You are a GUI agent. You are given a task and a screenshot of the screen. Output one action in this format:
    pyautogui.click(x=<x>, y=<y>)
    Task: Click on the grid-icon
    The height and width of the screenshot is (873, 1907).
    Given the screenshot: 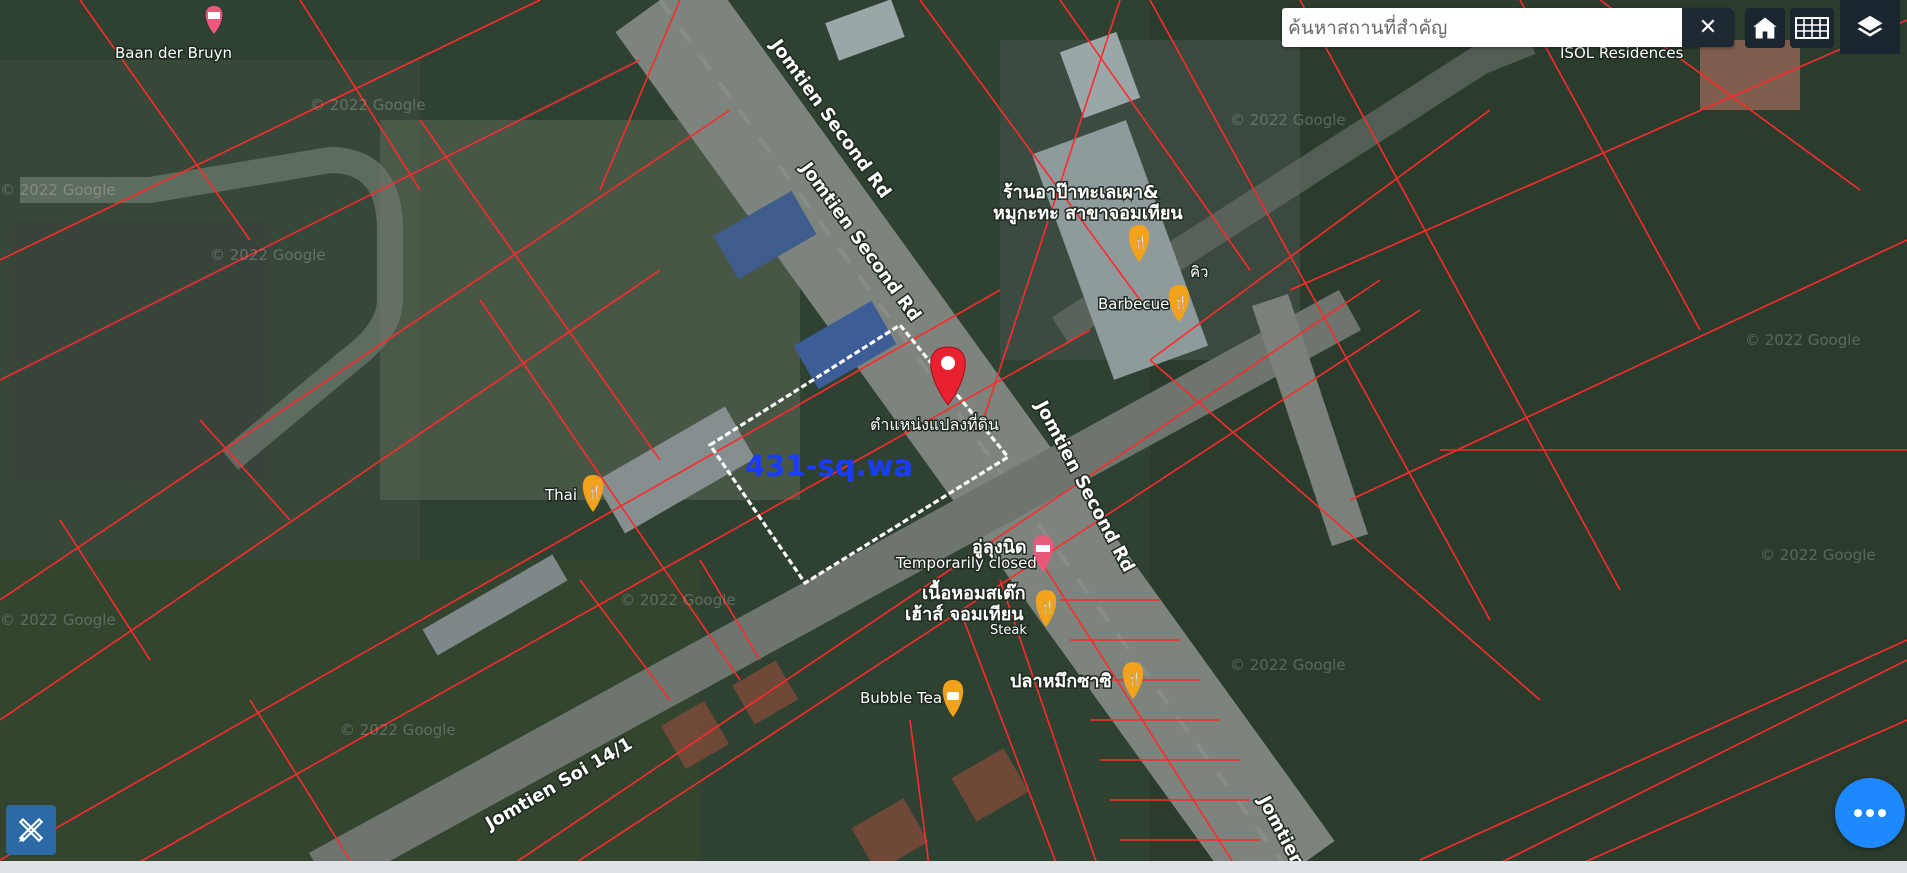 What is the action you would take?
    pyautogui.click(x=1812, y=28)
    